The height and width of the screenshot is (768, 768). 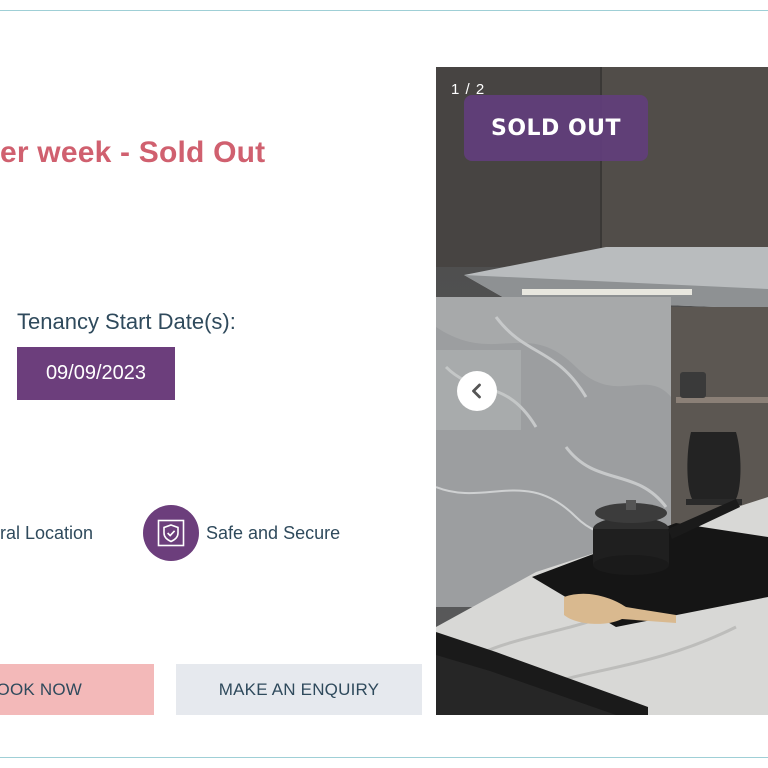 What do you see at coordinates (96, 373) in the screenshot?
I see `tenancy-start-date-badge: 09/09/2023` at bounding box center [96, 373].